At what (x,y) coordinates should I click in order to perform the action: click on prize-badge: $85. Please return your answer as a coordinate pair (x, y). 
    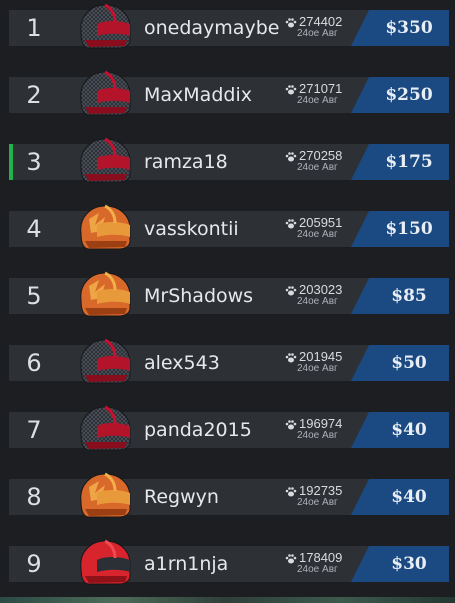
    Looking at the image, I should click on (400, 296).